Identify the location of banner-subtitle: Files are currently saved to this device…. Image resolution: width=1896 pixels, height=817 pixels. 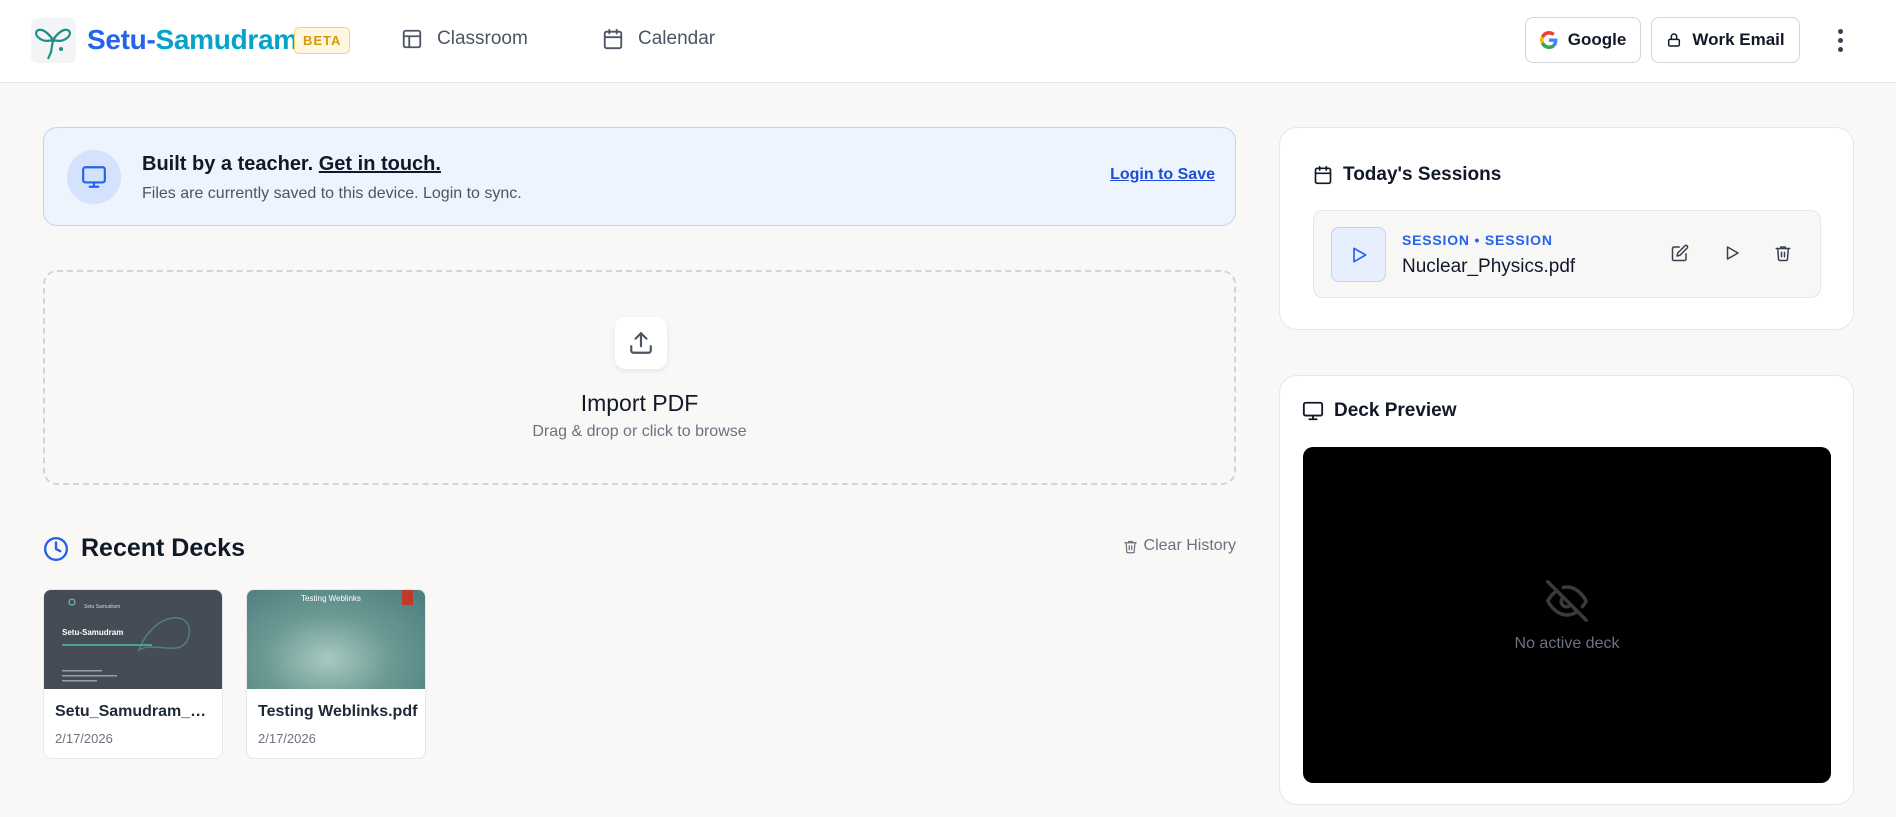
(332, 193).